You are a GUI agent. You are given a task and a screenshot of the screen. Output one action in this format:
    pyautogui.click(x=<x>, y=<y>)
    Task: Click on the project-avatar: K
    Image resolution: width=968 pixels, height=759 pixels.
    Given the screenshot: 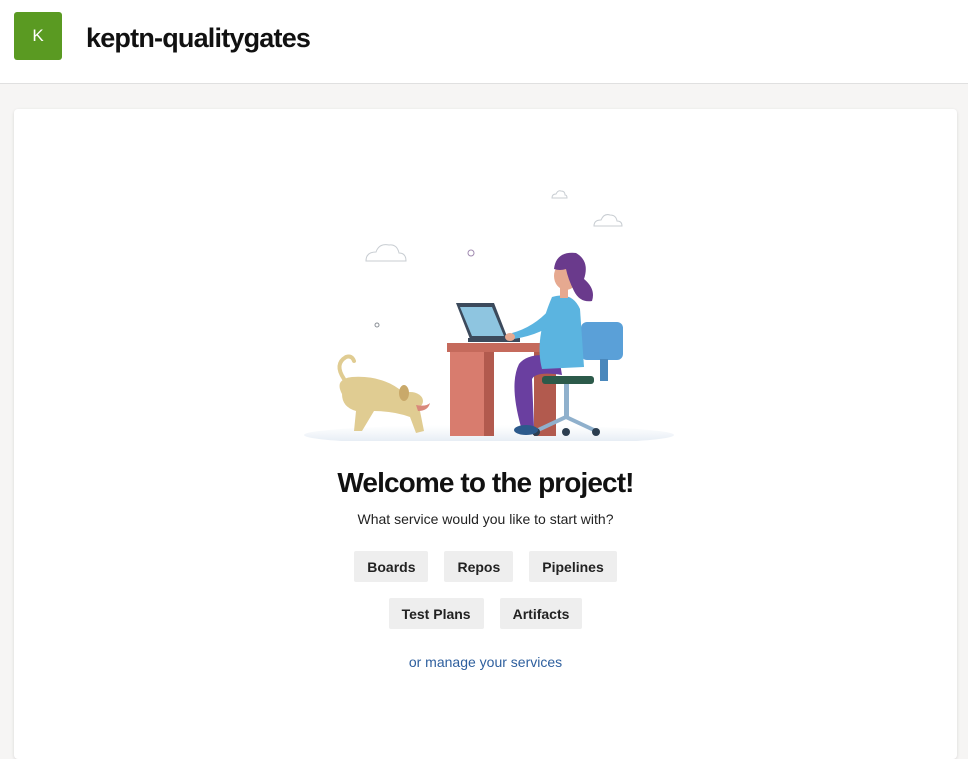 What is the action you would take?
    pyautogui.click(x=38, y=36)
    